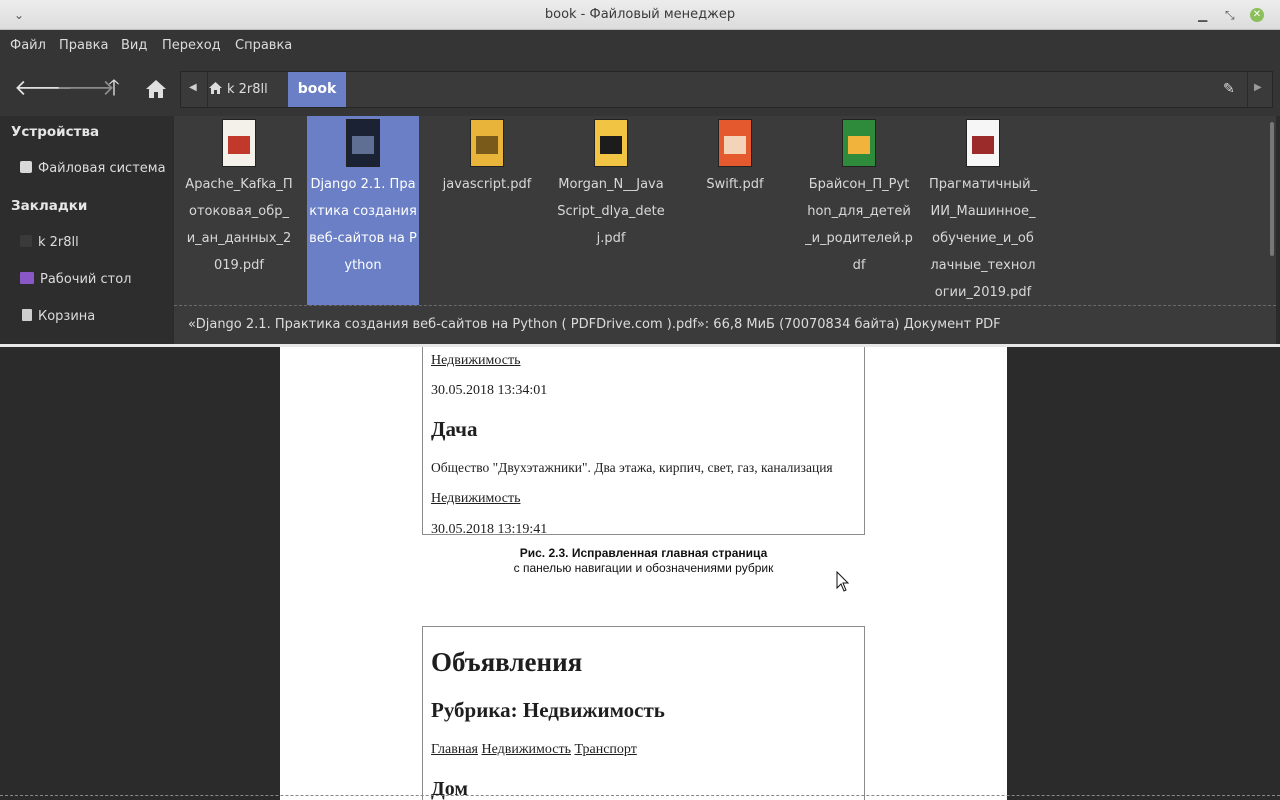  I want to click on box2-nav-link: Главная, so click(454, 749).